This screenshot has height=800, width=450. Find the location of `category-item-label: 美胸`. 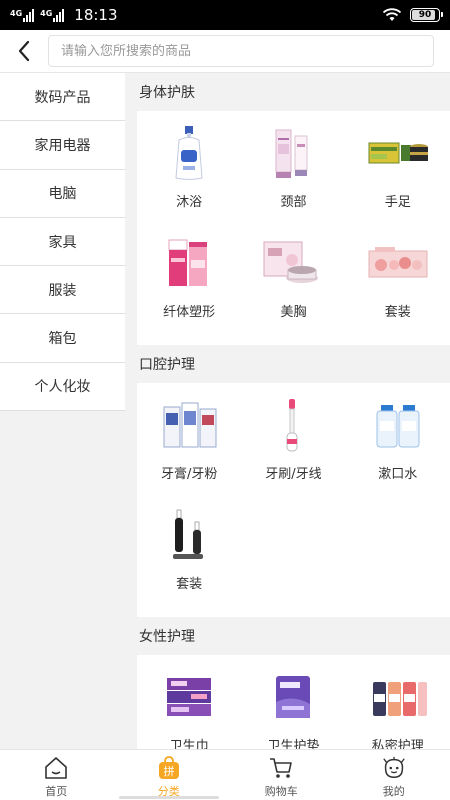

category-item-label: 美胸 is located at coordinates (293, 312).